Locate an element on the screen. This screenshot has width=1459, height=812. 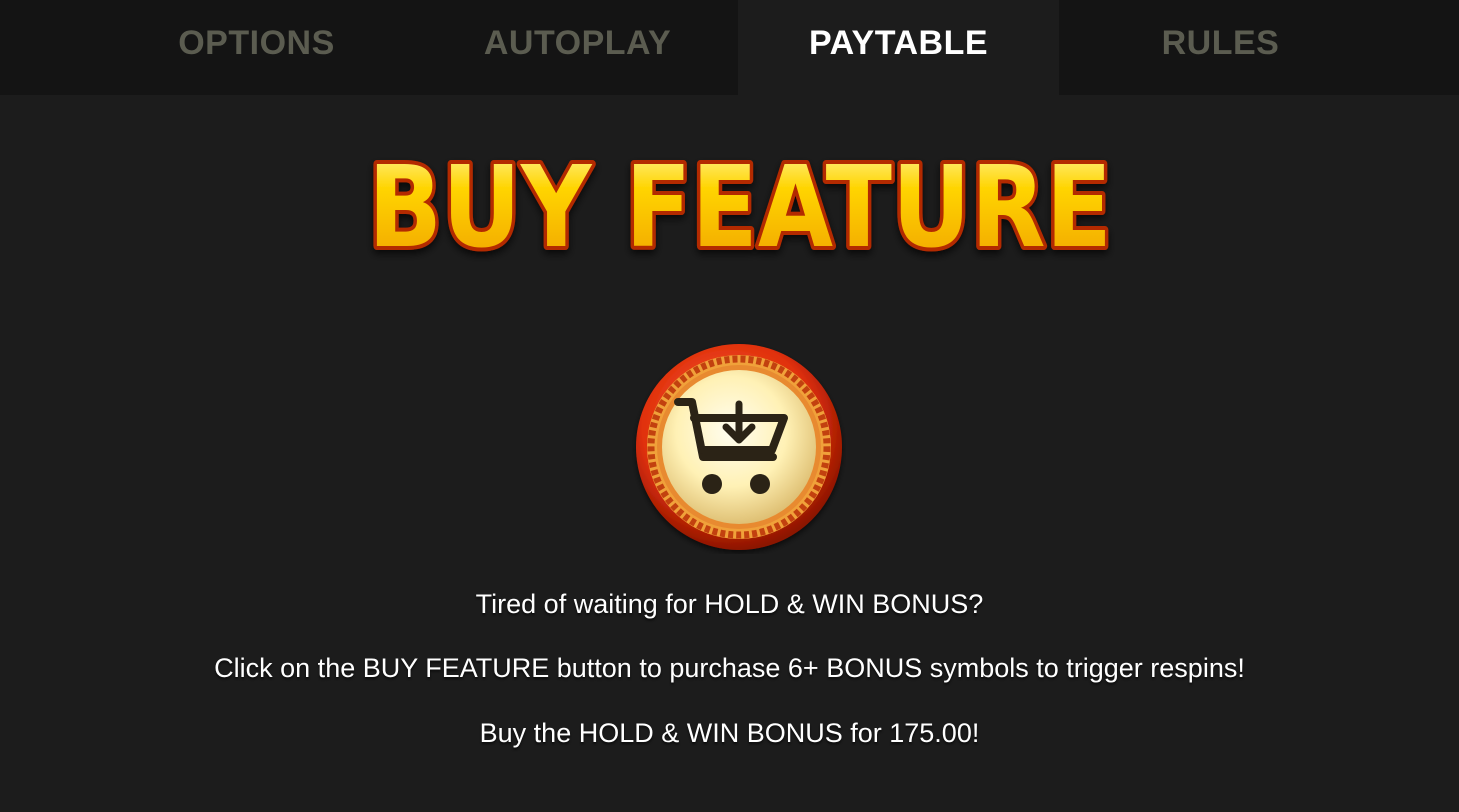
tab-autoplay: AUTOPLAY is located at coordinates (577, 47).